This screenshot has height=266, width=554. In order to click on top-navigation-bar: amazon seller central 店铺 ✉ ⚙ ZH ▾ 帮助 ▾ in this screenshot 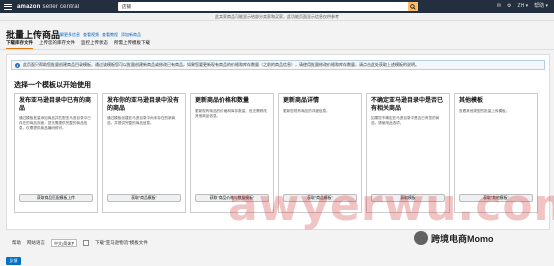, I will do `click(277, 6)`.